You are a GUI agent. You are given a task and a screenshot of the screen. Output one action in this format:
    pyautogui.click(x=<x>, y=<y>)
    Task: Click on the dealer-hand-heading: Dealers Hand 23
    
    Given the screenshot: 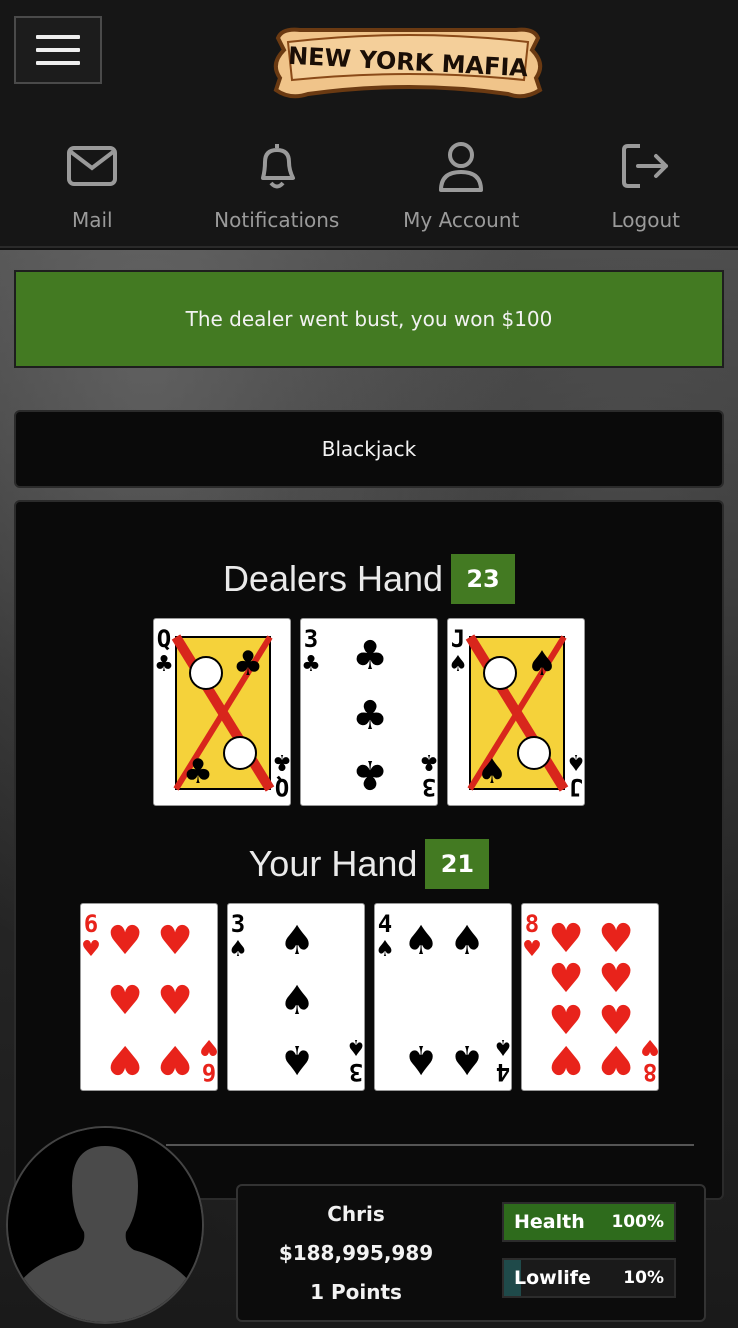 What is the action you would take?
    pyautogui.click(x=369, y=579)
    